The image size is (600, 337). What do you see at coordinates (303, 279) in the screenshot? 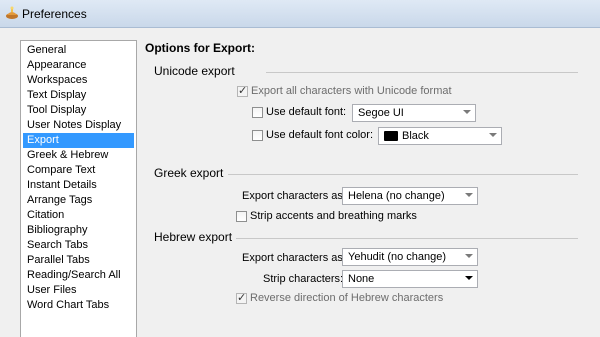
I see `strip-characters-label: Strip characters:` at bounding box center [303, 279].